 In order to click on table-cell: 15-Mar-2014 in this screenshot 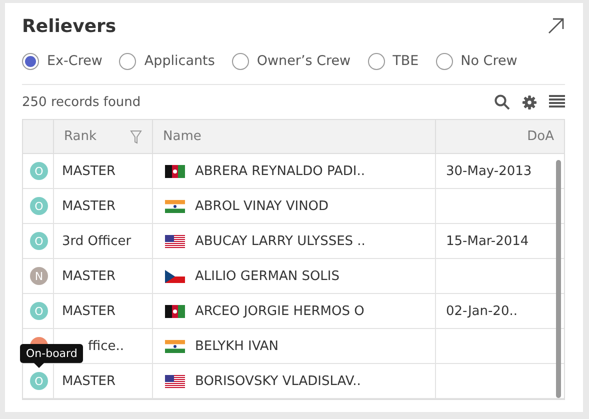, I will do `click(487, 241)`.